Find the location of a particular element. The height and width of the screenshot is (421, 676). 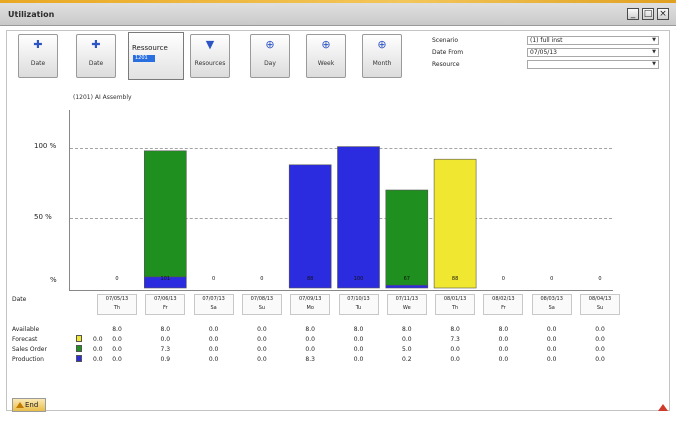

title-accent-stripe is located at coordinates (338, 1).